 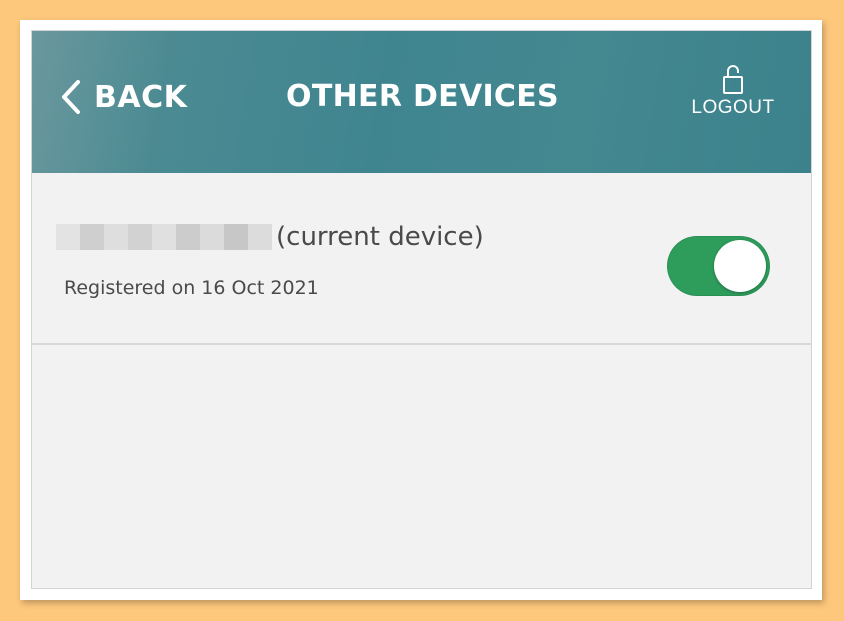 I want to click on device-enabled-toggle, so click(x=718, y=266).